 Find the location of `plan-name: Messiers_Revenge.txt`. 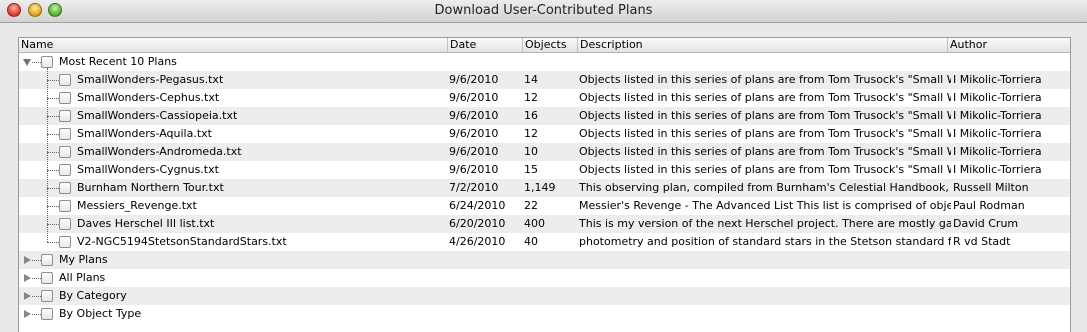

plan-name: Messiers_Revenge.txt is located at coordinates (137, 205).